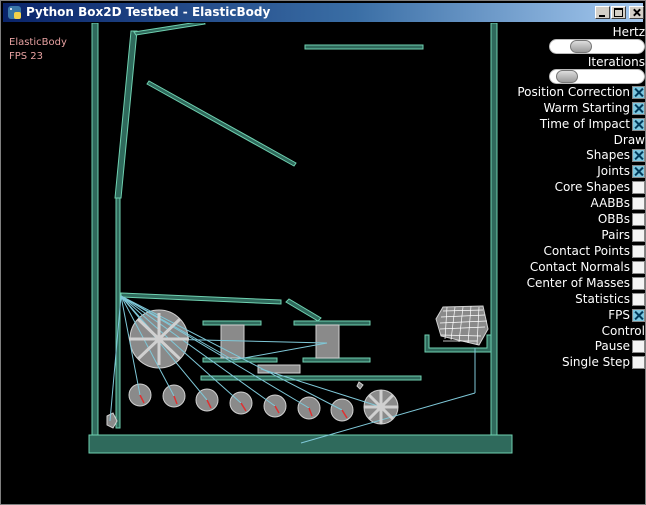 The width and height of the screenshot is (646, 505). What do you see at coordinates (38, 42) in the screenshot?
I see `test-name-label: ElasticBody` at bounding box center [38, 42].